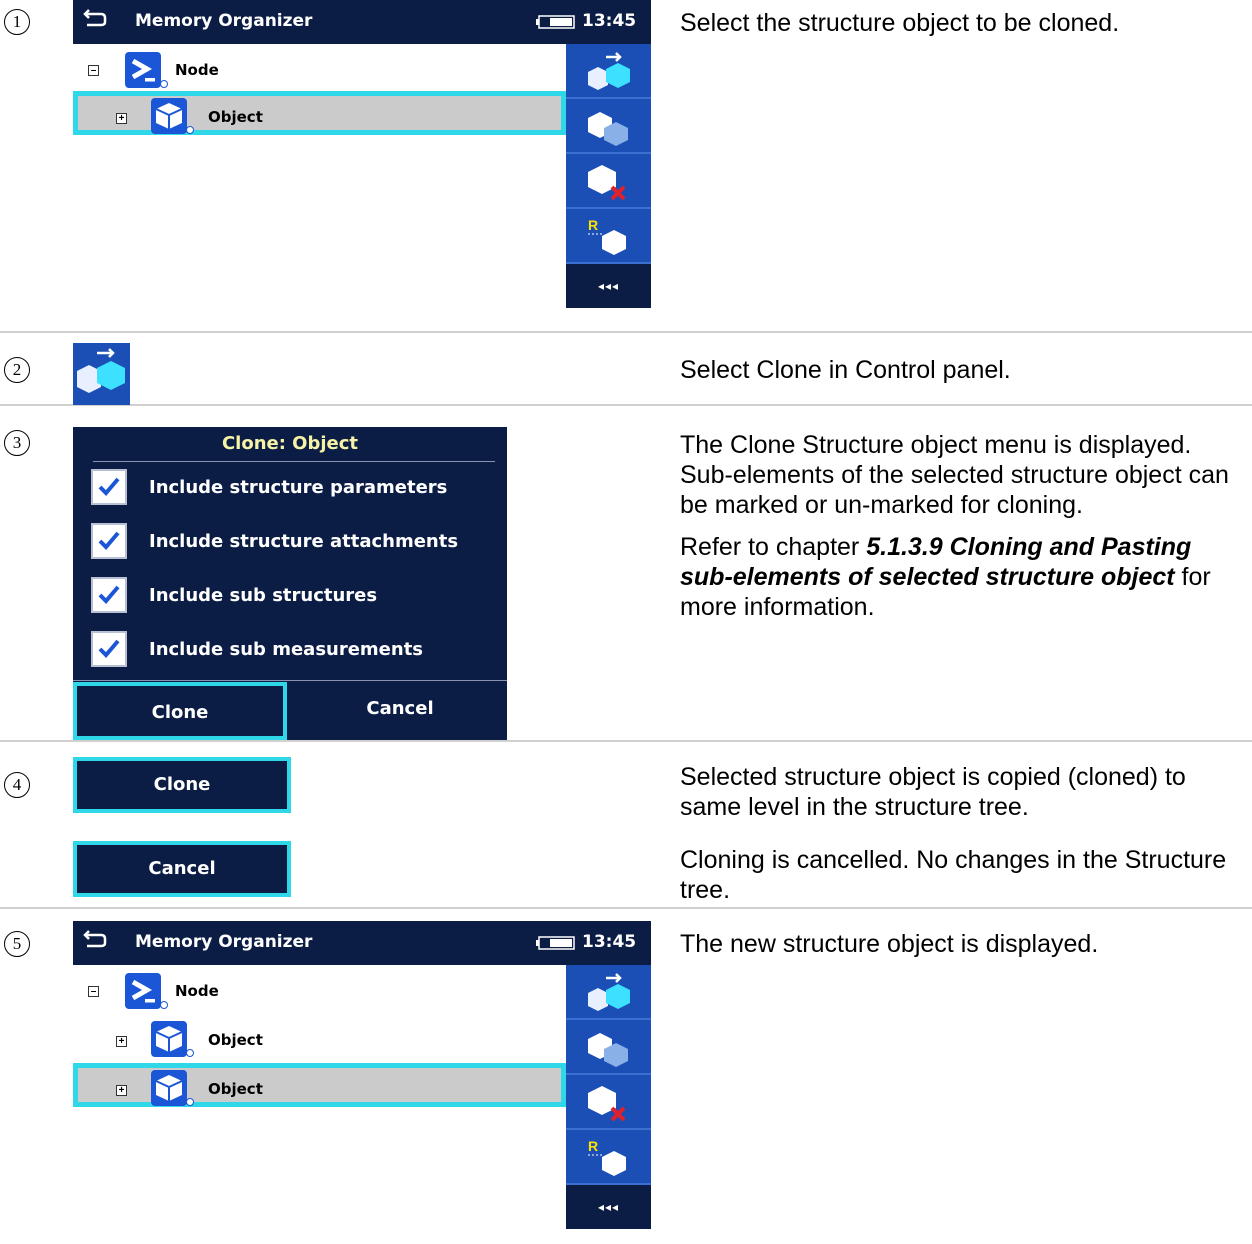 This screenshot has height=1244, width=1252. Describe the element at coordinates (290, 443) in the screenshot. I see `dialog-title: Clone: Object` at that location.